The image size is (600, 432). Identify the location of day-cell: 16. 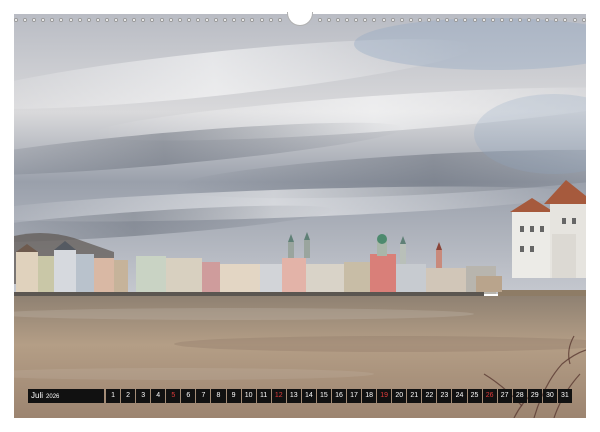
(338, 396).